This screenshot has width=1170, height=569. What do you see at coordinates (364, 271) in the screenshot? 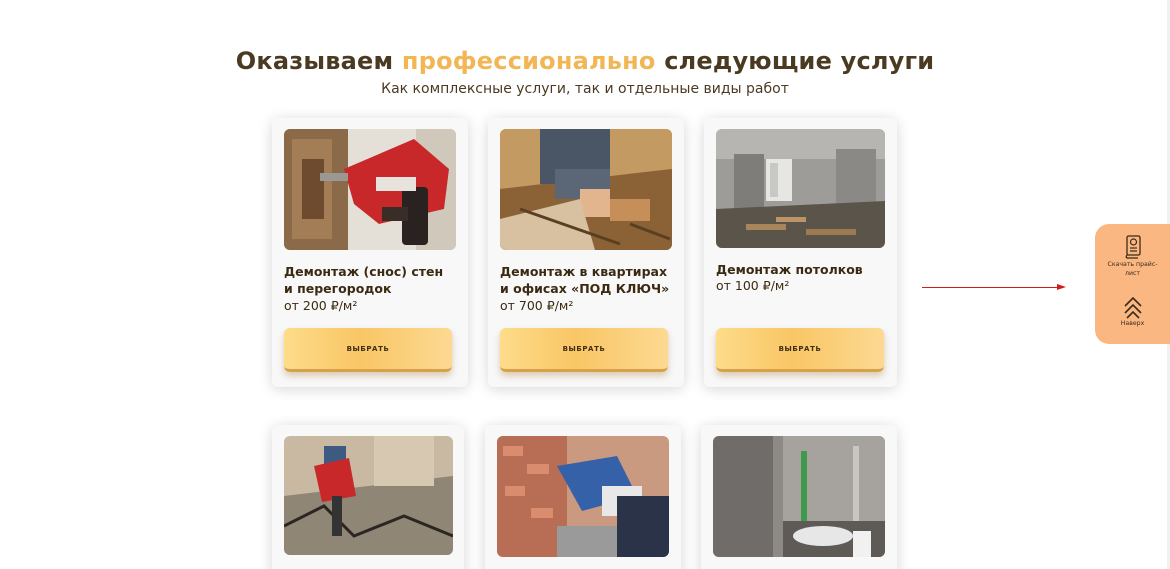
I see `service-title-line1: Демонтаж (снос) стен` at bounding box center [364, 271].